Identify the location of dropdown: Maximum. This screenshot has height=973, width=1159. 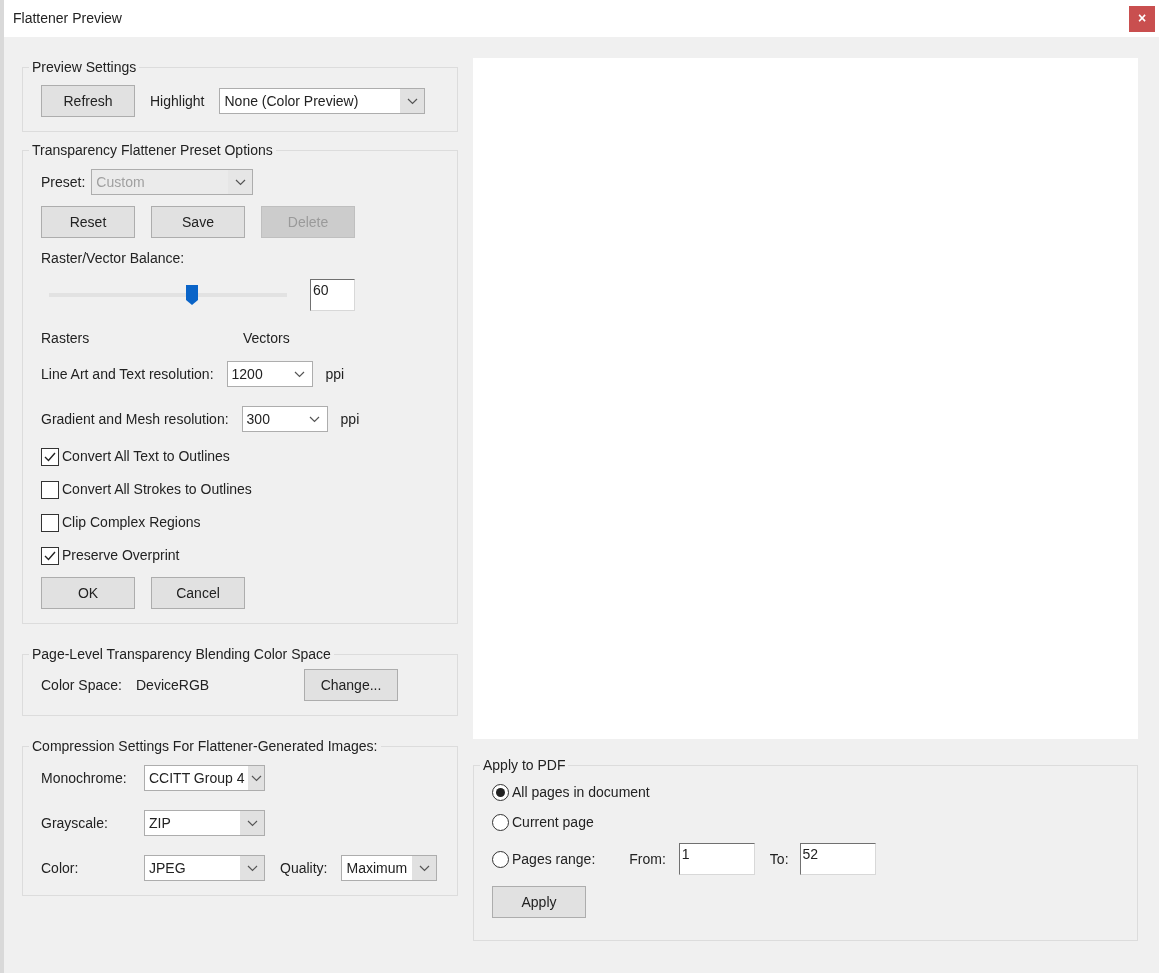
(389, 868).